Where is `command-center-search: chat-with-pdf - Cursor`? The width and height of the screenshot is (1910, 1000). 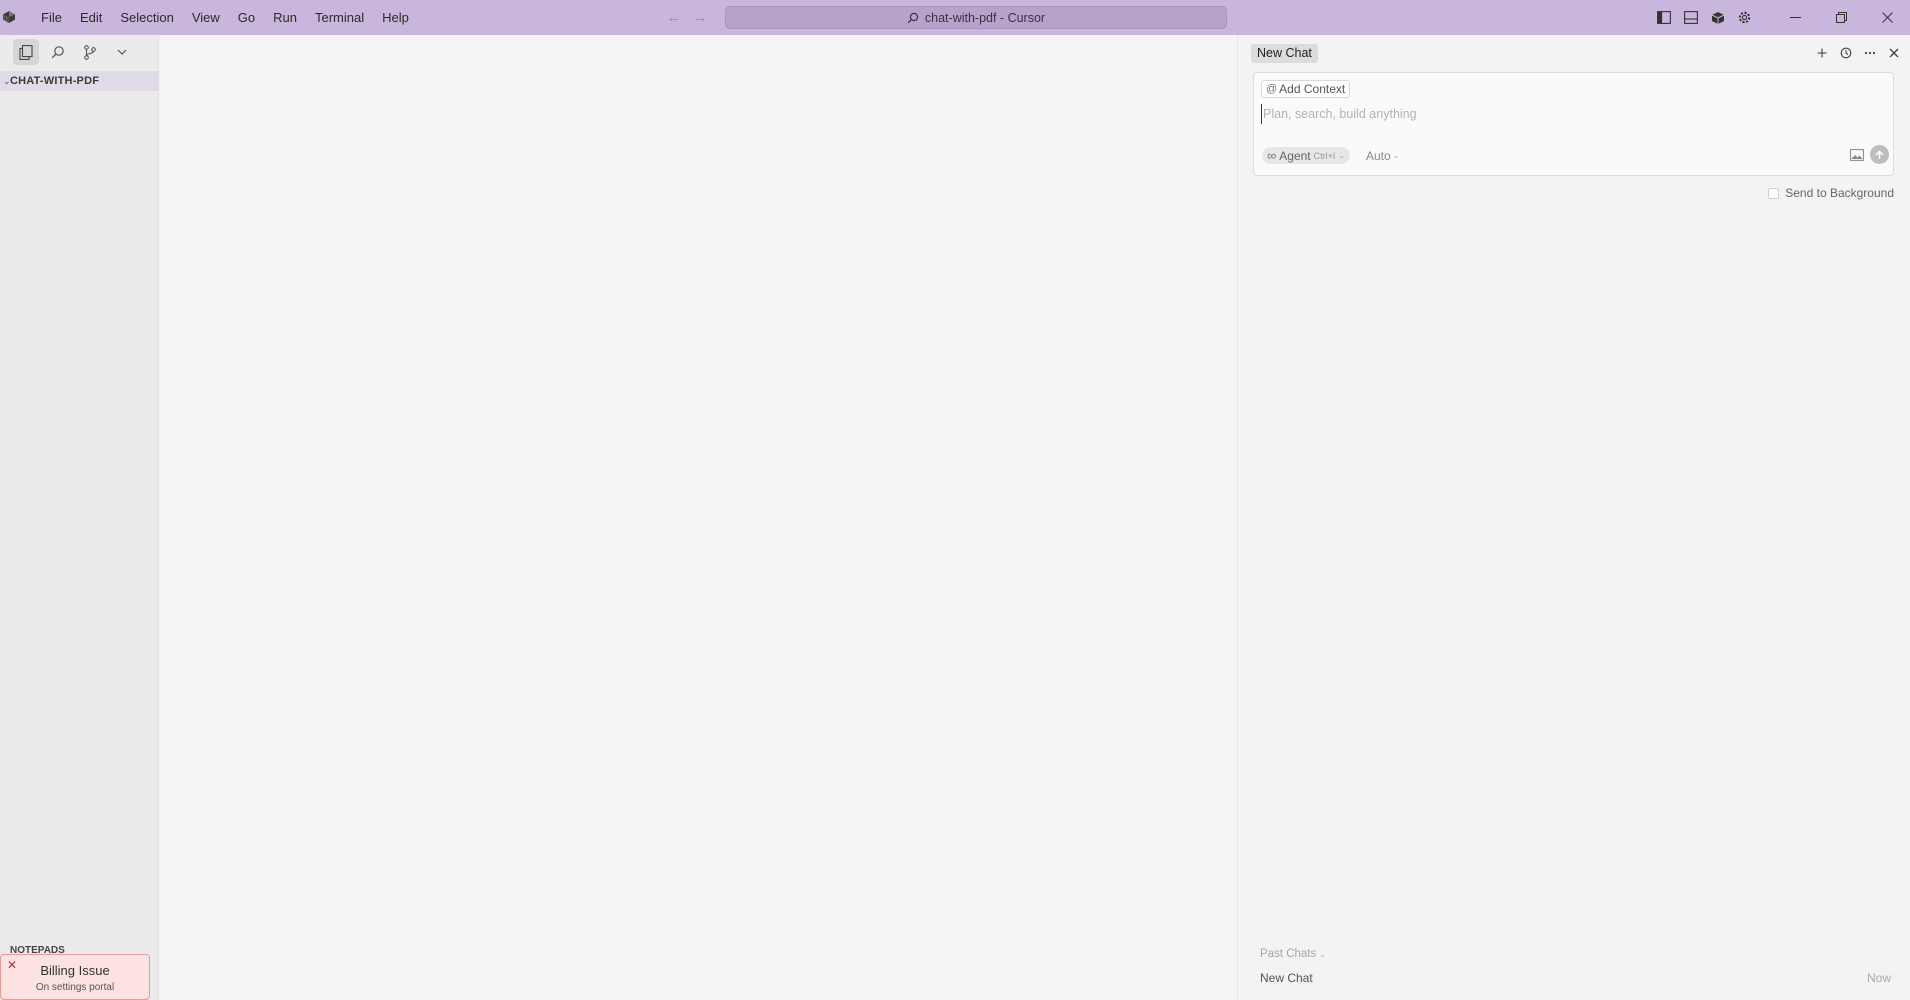 command-center-search: chat-with-pdf - Cursor is located at coordinates (976, 17).